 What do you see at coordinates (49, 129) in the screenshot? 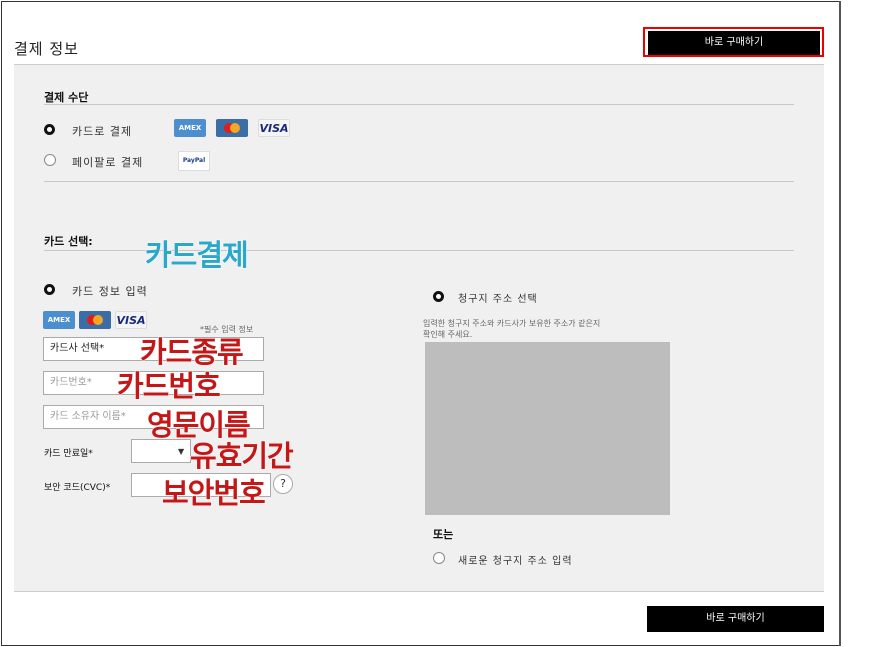
I see `pay-by-card-radio` at bounding box center [49, 129].